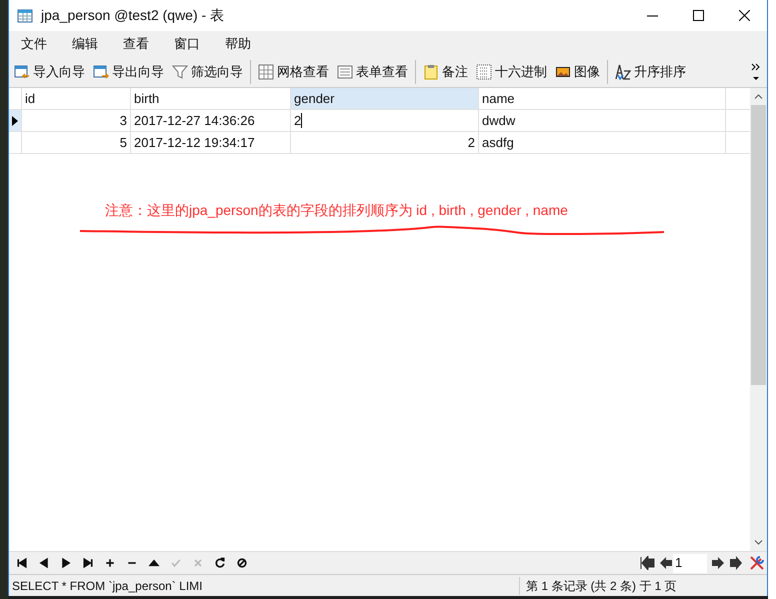 This screenshot has height=599, width=776. What do you see at coordinates (511, 72) in the screenshot?
I see `toolbar-button: 十六进制` at bounding box center [511, 72].